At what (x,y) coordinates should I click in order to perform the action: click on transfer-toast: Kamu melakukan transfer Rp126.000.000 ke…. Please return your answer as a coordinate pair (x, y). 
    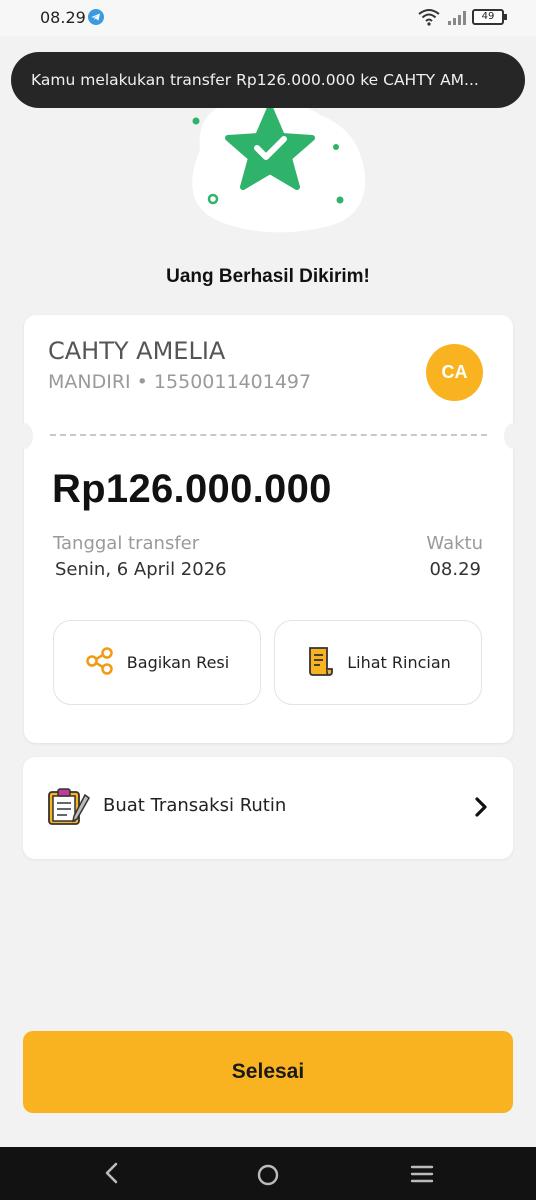
    Looking at the image, I should click on (268, 80).